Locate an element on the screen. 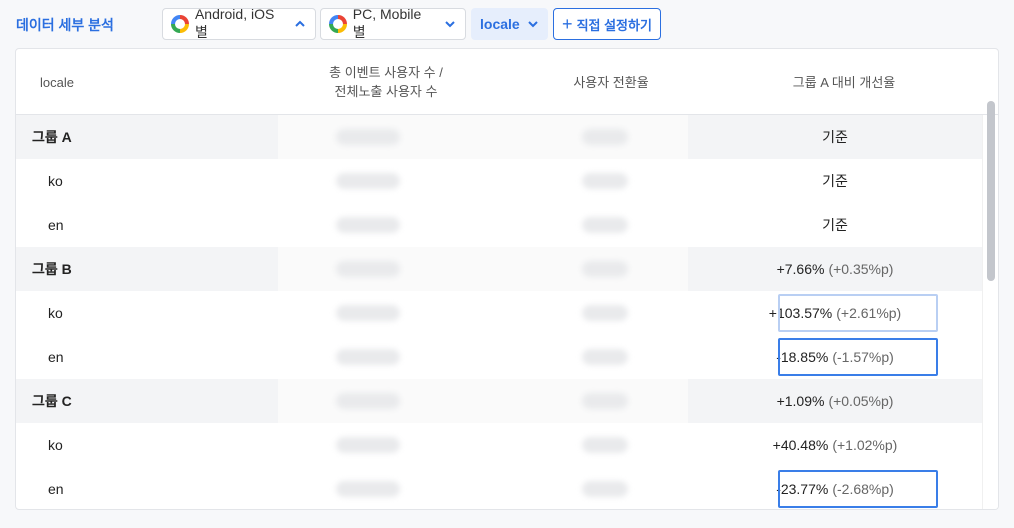 Image resolution: width=1014 pixels, height=528 pixels. chip-label: Android, iOS별 is located at coordinates (234, 23).